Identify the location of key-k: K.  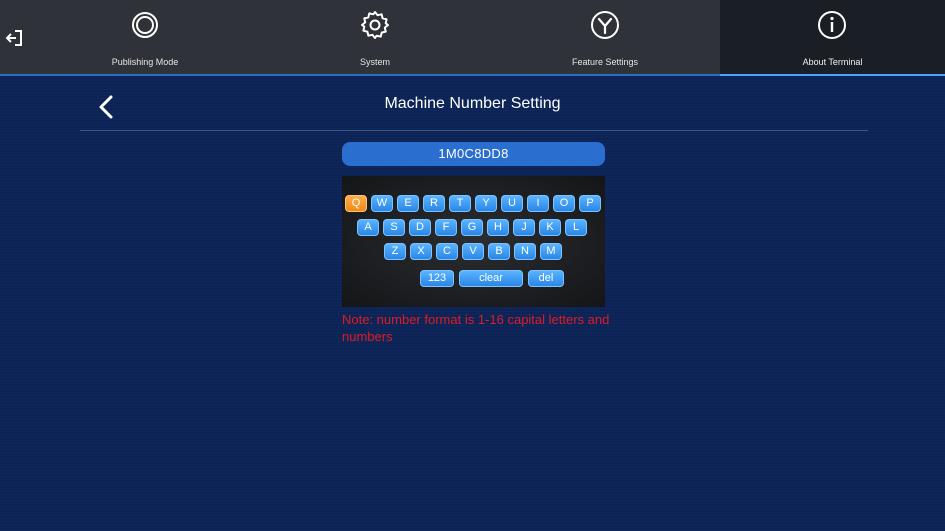
(550, 227).